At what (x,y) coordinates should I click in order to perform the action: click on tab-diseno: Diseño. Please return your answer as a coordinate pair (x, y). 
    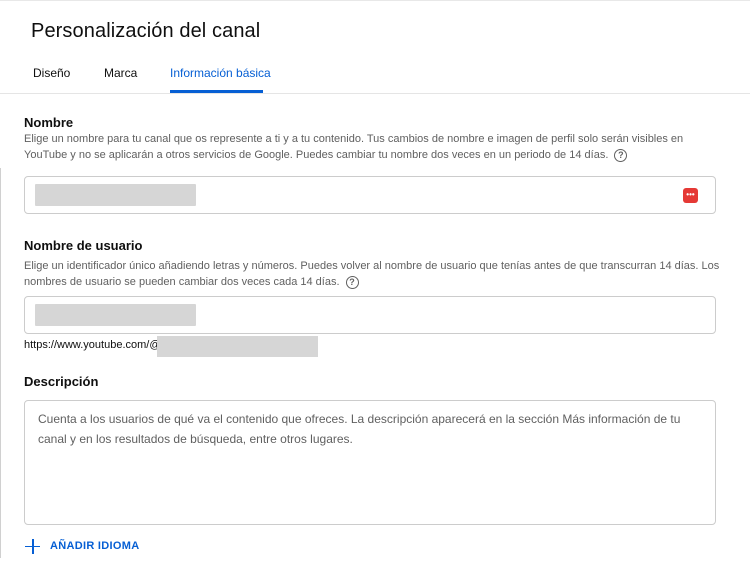
    Looking at the image, I should click on (51, 79).